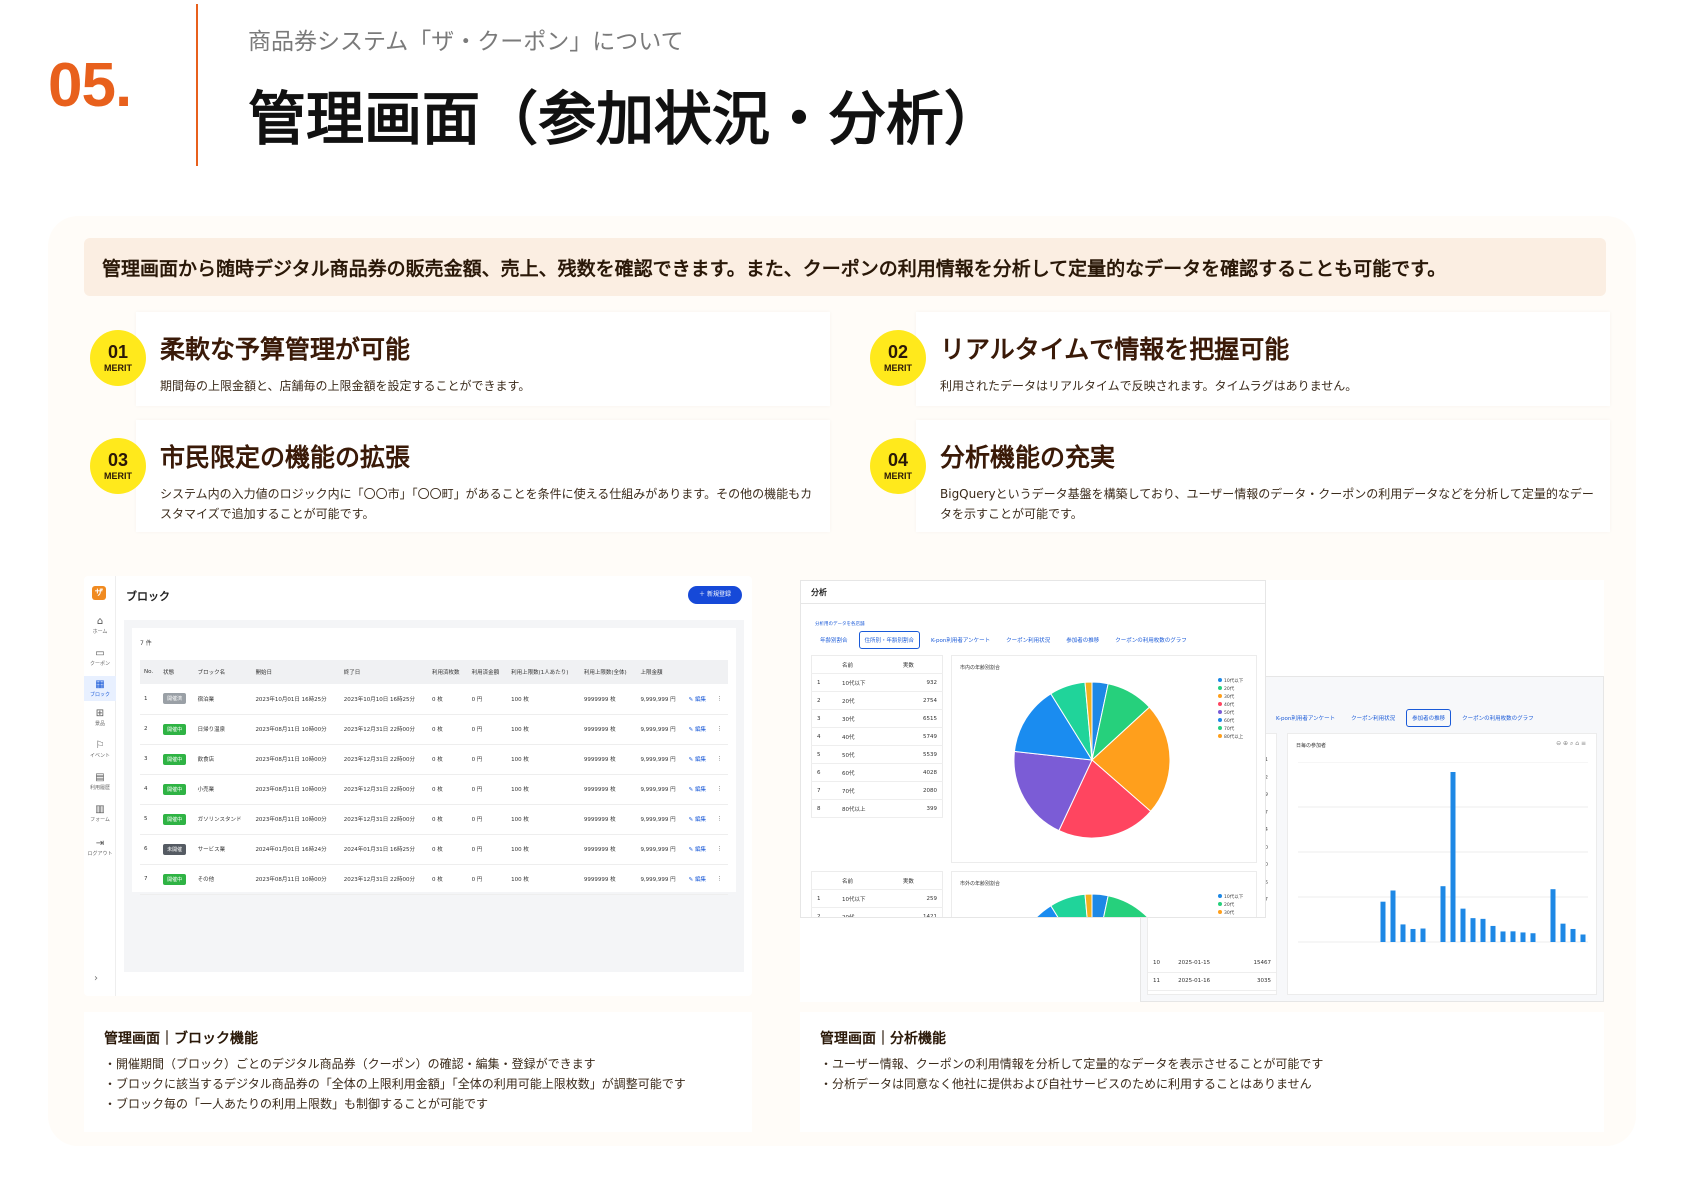 This screenshot has height=1190, width=1684. What do you see at coordinates (100, 717) in the screenshot?
I see `nav-prize: ⊞ 景品` at bounding box center [100, 717].